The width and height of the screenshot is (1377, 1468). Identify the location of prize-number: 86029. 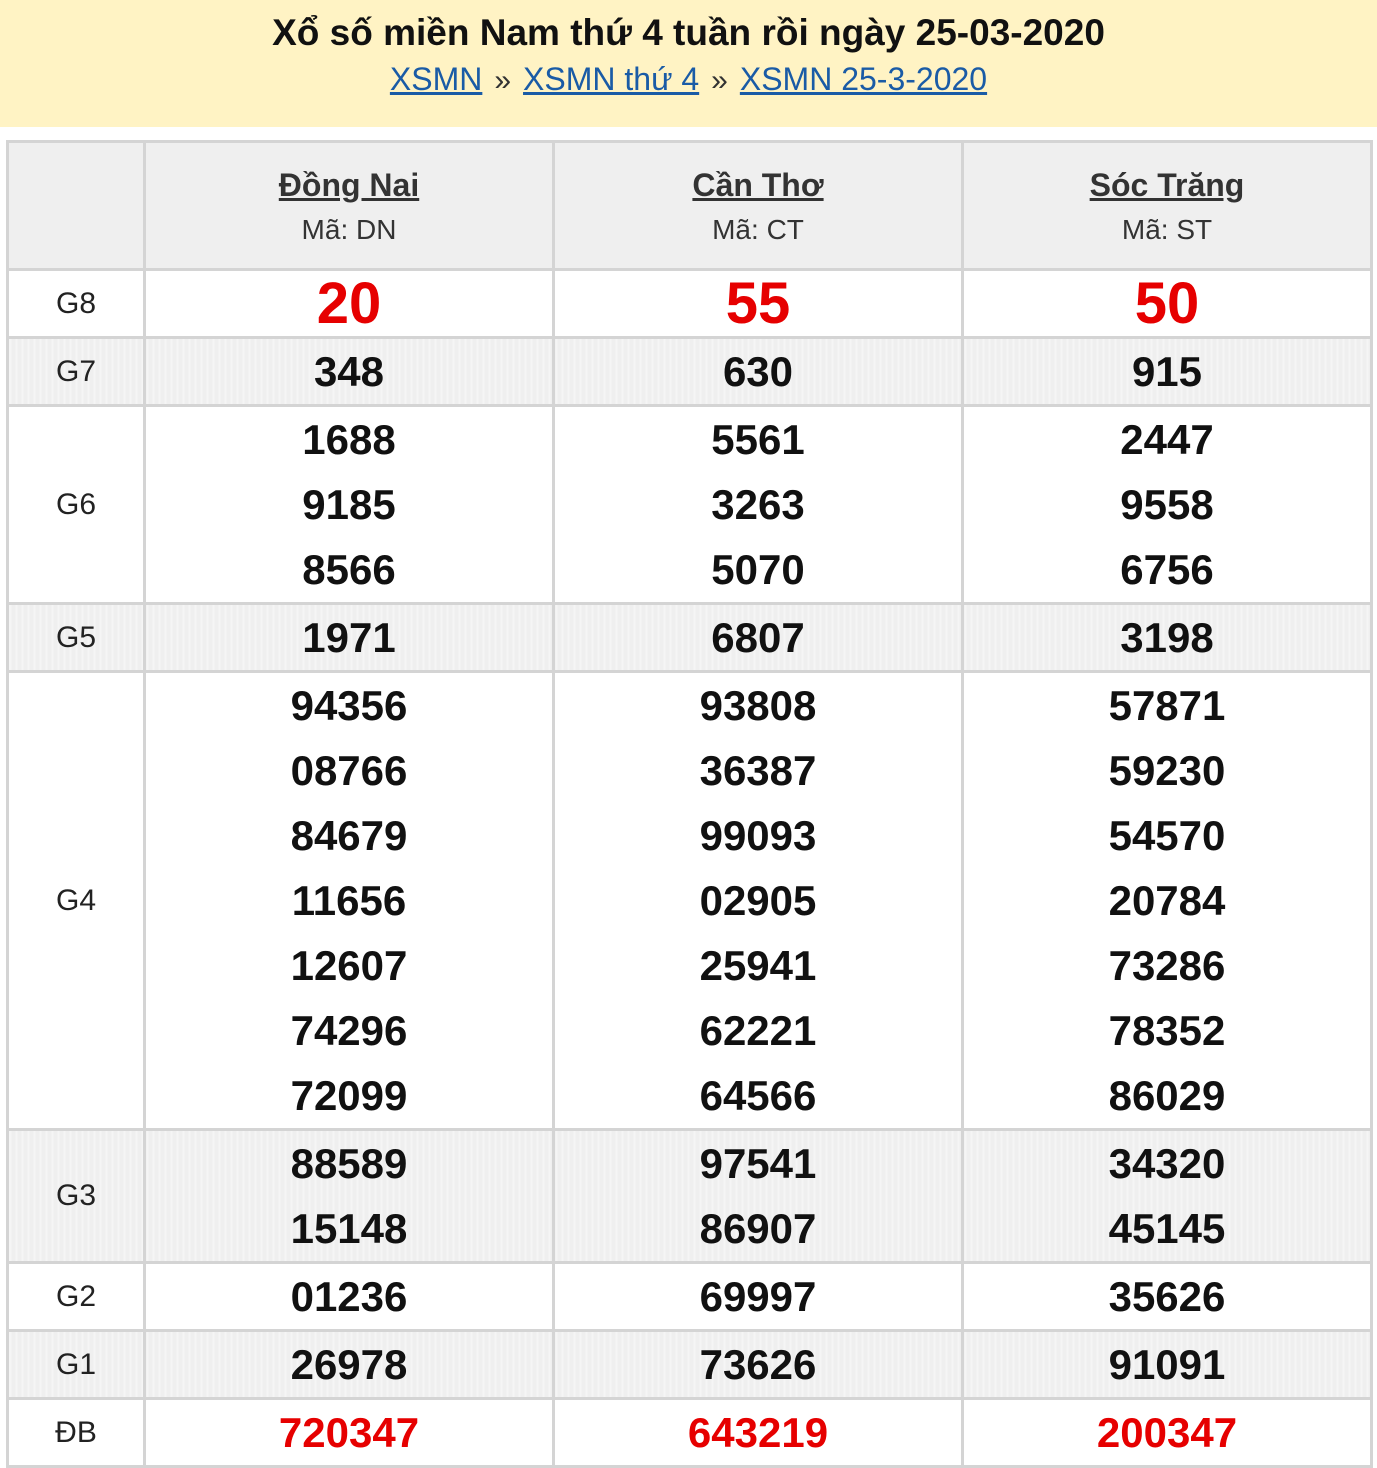
(1167, 1095).